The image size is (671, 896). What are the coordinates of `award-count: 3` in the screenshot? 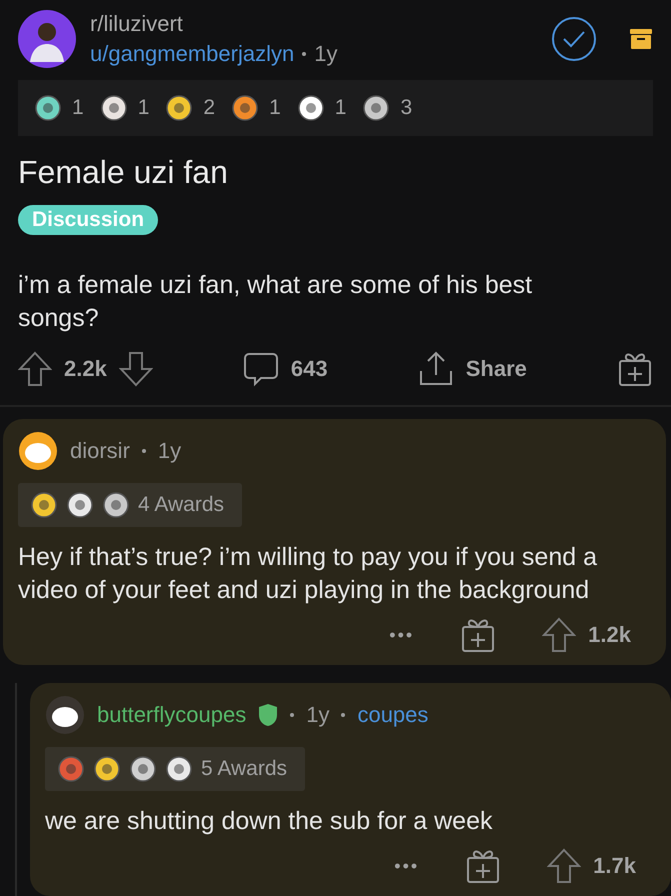 It's located at (406, 108).